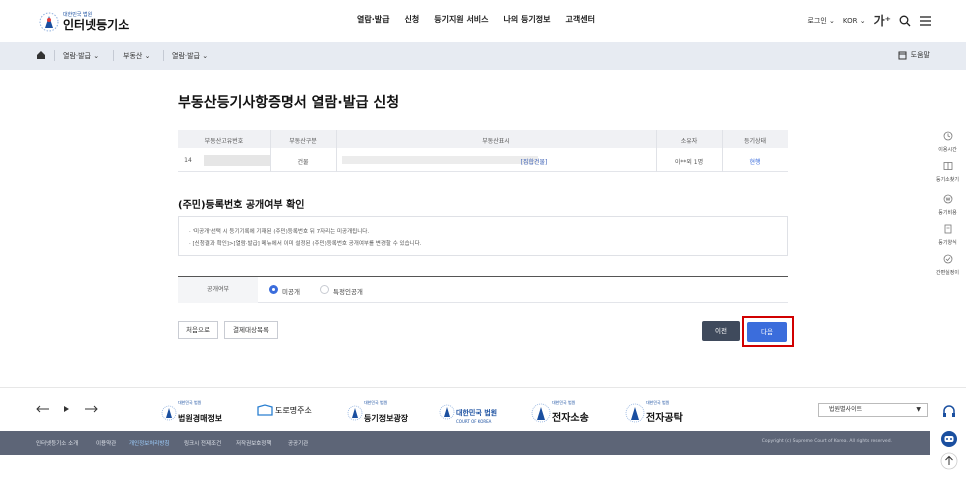  Describe the element at coordinates (43, 409) in the screenshot. I see `arrow-left-icon` at that location.